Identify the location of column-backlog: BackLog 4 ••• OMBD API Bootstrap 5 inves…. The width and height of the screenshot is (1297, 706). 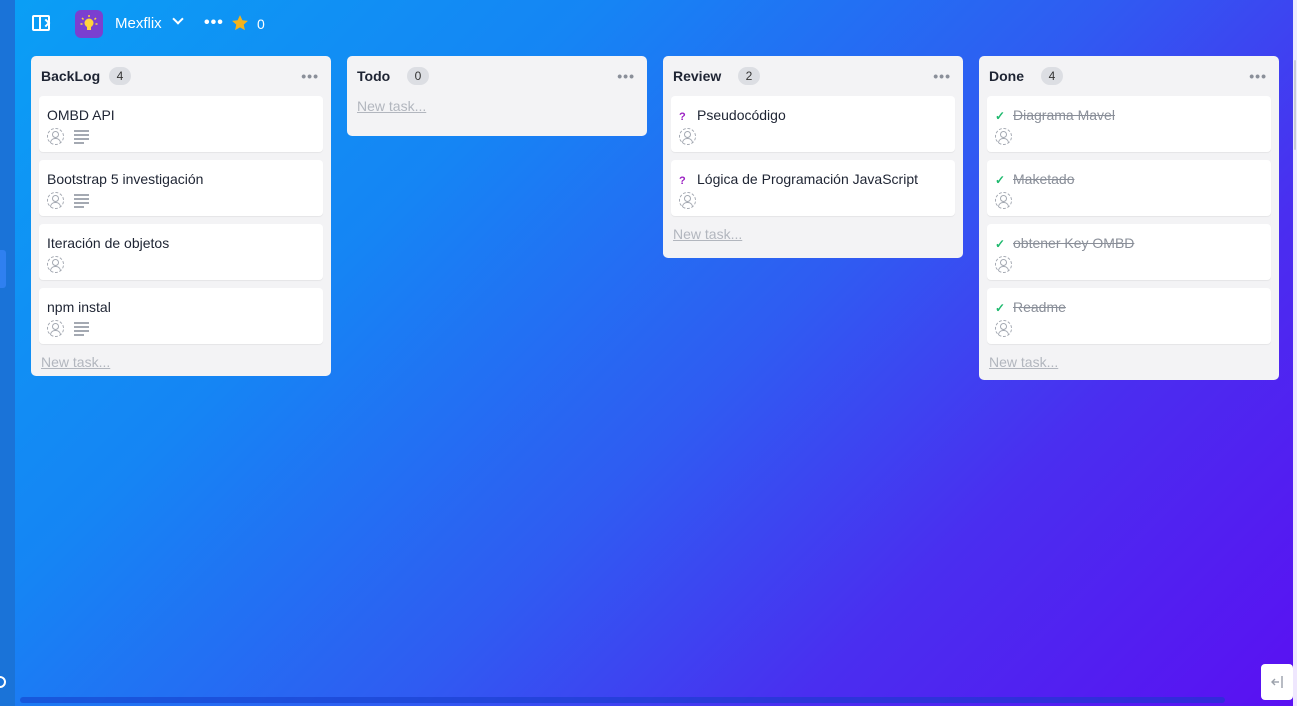
(181, 216).